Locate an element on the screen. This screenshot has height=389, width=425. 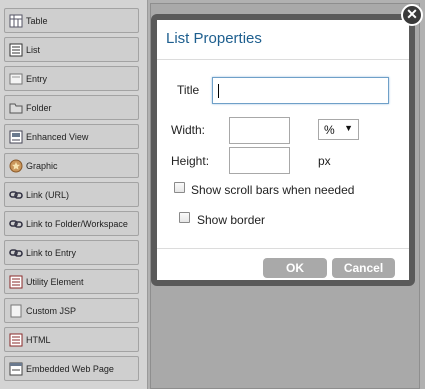
folder-icon is located at coordinates (16, 108).